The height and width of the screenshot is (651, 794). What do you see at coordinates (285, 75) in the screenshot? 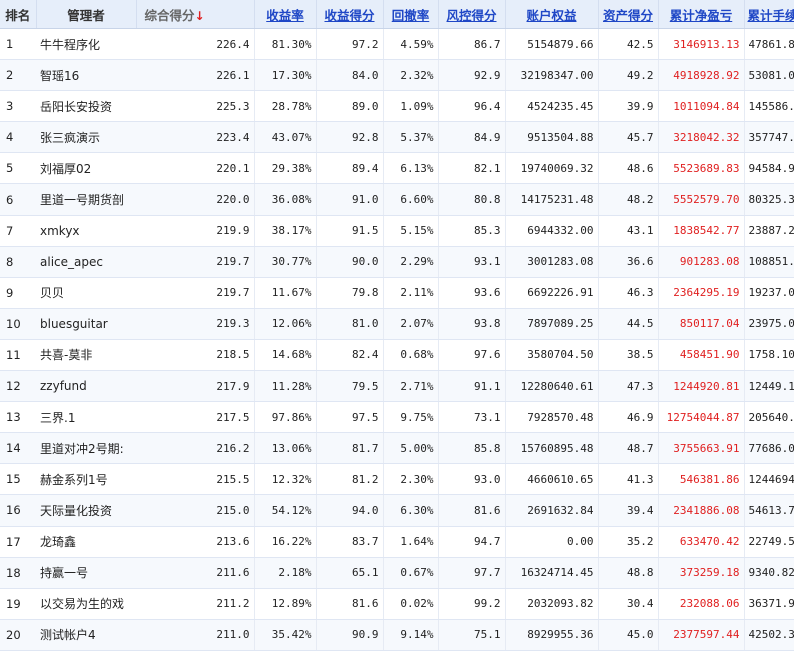
I see `return-rate-cell: 17.30%` at bounding box center [285, 75].